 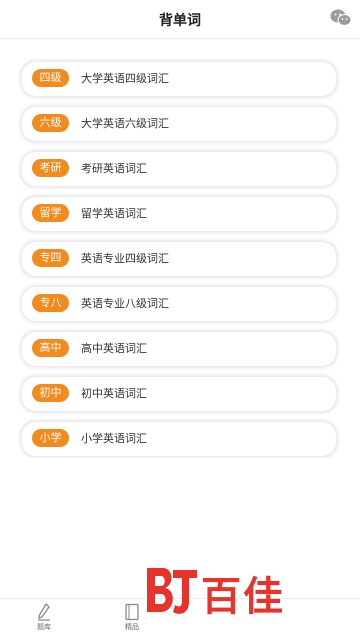 I want to click on wechat-icon, so click(x=341, y=18).